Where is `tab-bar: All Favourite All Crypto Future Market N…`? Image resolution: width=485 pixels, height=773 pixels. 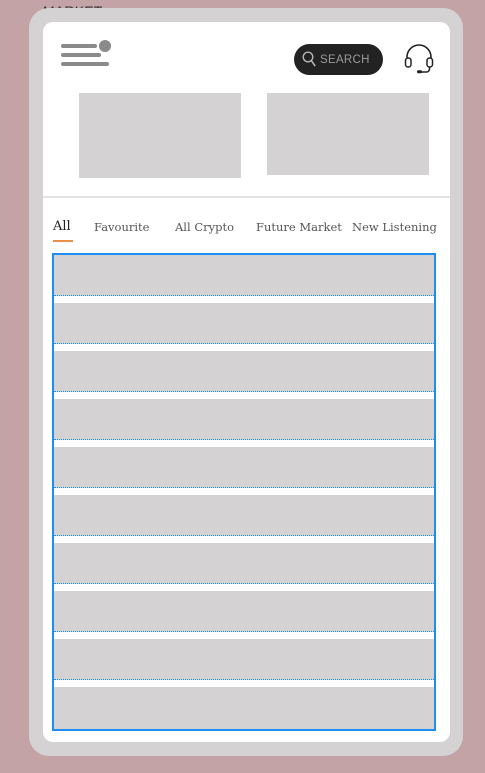 tab-bar: All Favourite All Crypto Future Market N… is located at coordinates (246, 233).